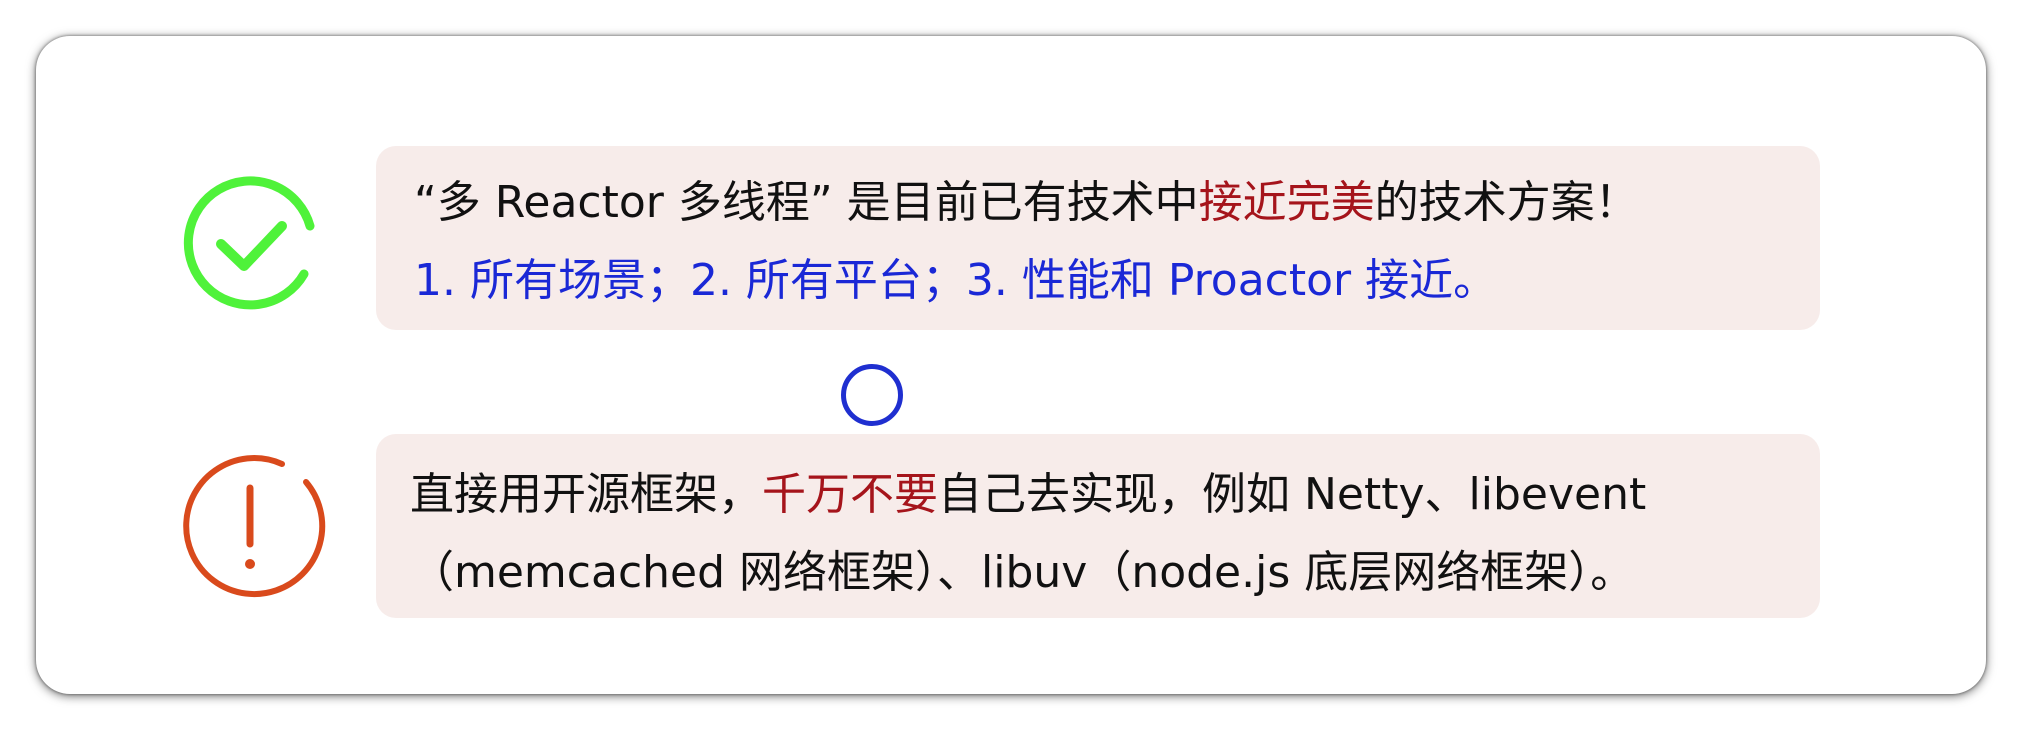  What do you see at coordinates (251, 525) in the screenshot?
I see `exclamation-circle-icon` at bounding box center [251, 525].